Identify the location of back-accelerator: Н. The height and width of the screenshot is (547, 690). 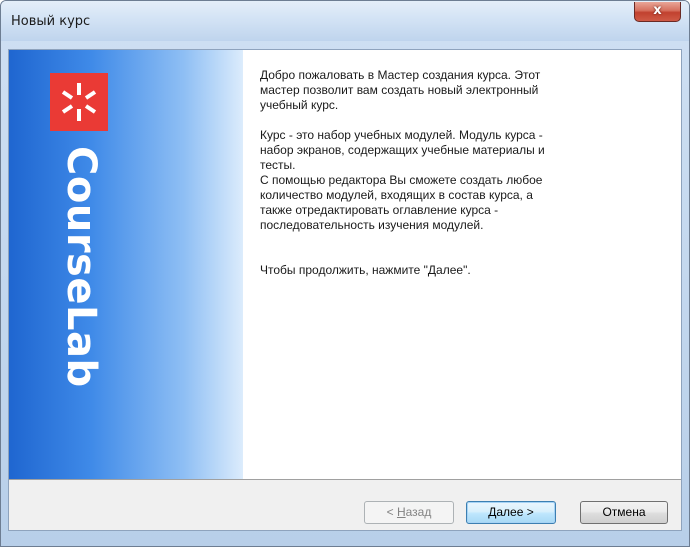
(401, 512).